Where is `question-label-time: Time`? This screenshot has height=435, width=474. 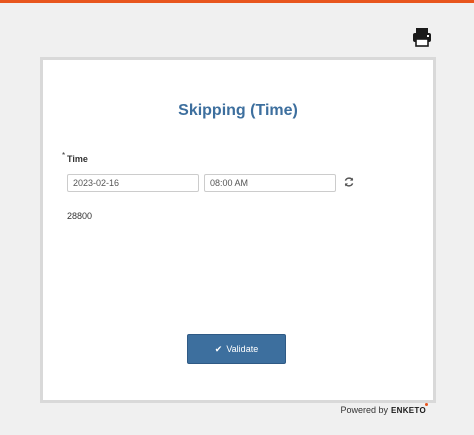 question-label-time: Time is located at coordinates (75, 159).